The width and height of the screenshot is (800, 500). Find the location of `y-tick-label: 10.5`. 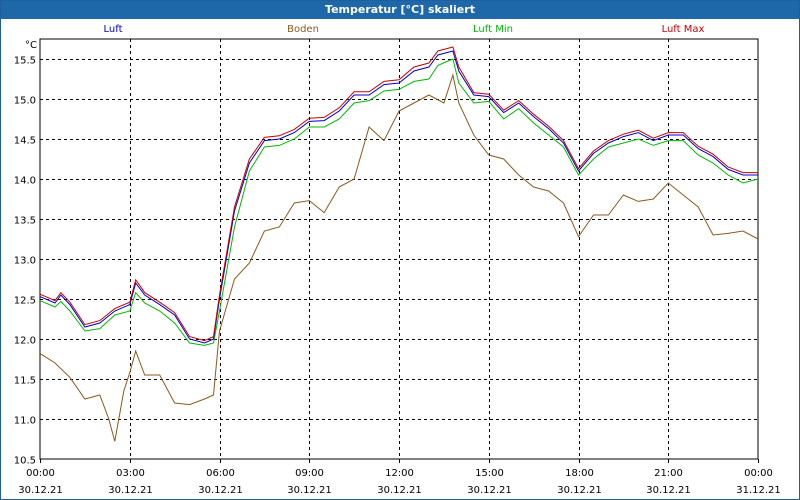

y-tick-label: 10.5 is located at coordinates (25, 461).